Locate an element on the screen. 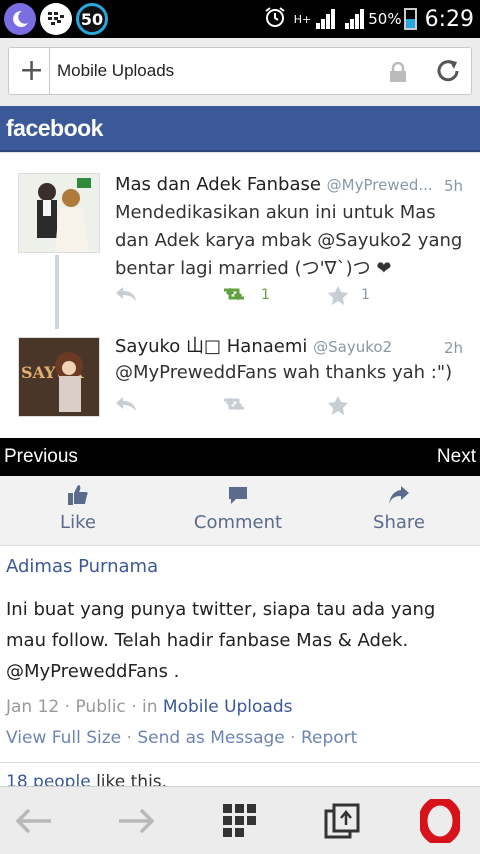 The image size is (480, 854). tweet-actions: 1 1 is located at coordinates (245, 297).